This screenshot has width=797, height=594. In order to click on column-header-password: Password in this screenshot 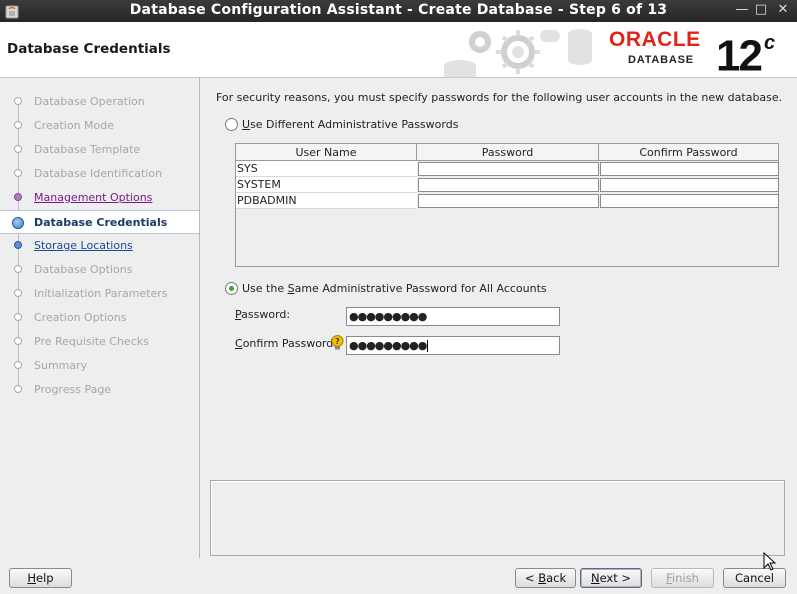, I will do `click(508, 152)`.